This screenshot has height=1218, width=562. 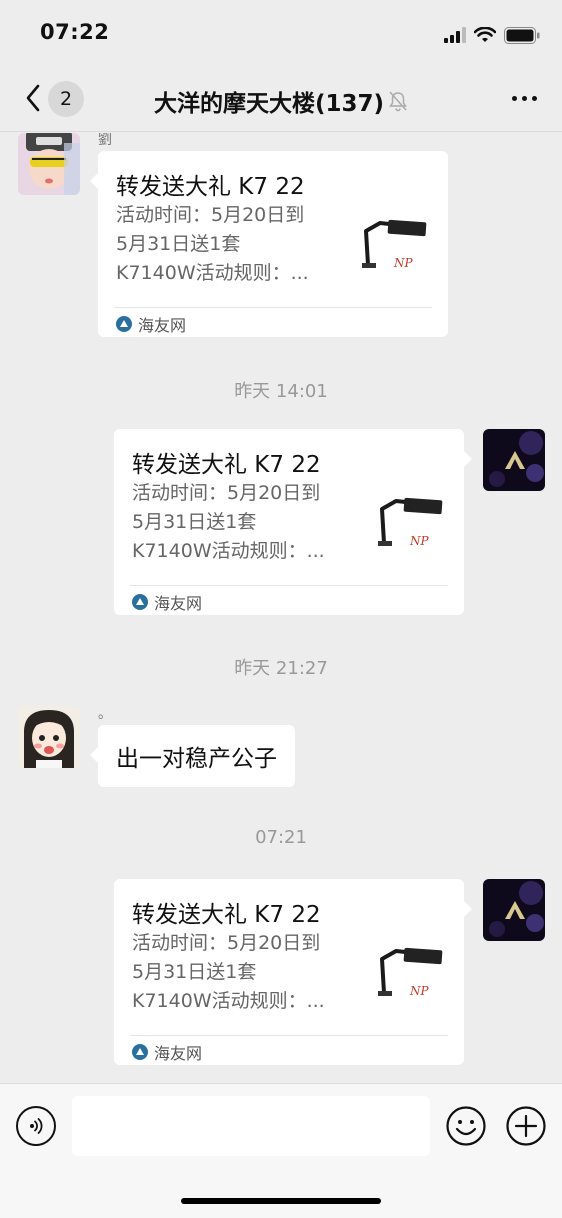 I want to click on status-time: 07:22, so click(x=75, y=32).